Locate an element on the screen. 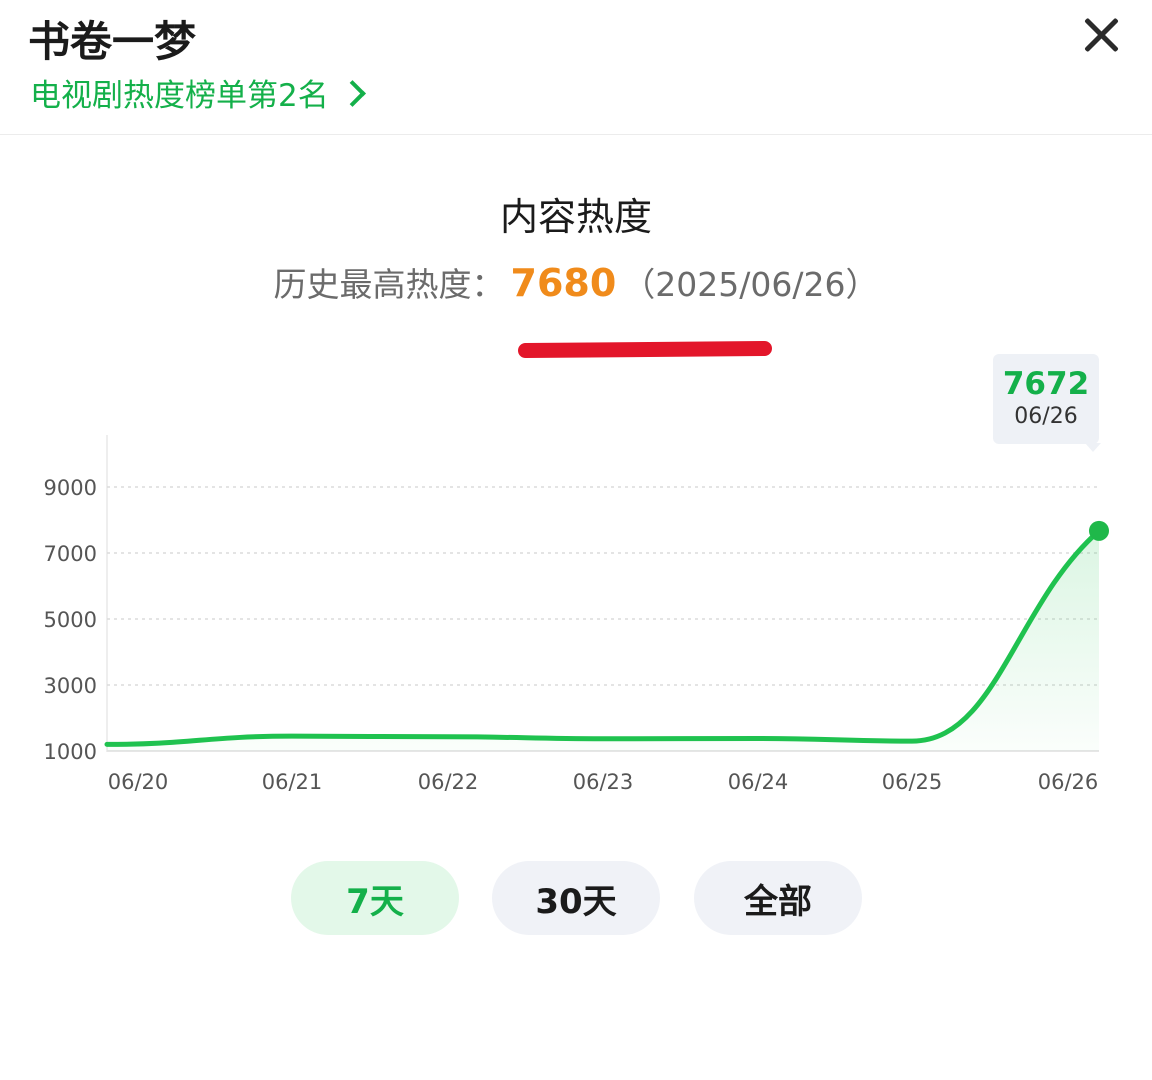 The width and height of the screenshot is (1152, 1080). x-tick-label: 06/22 is located at coordinates (448, 782).